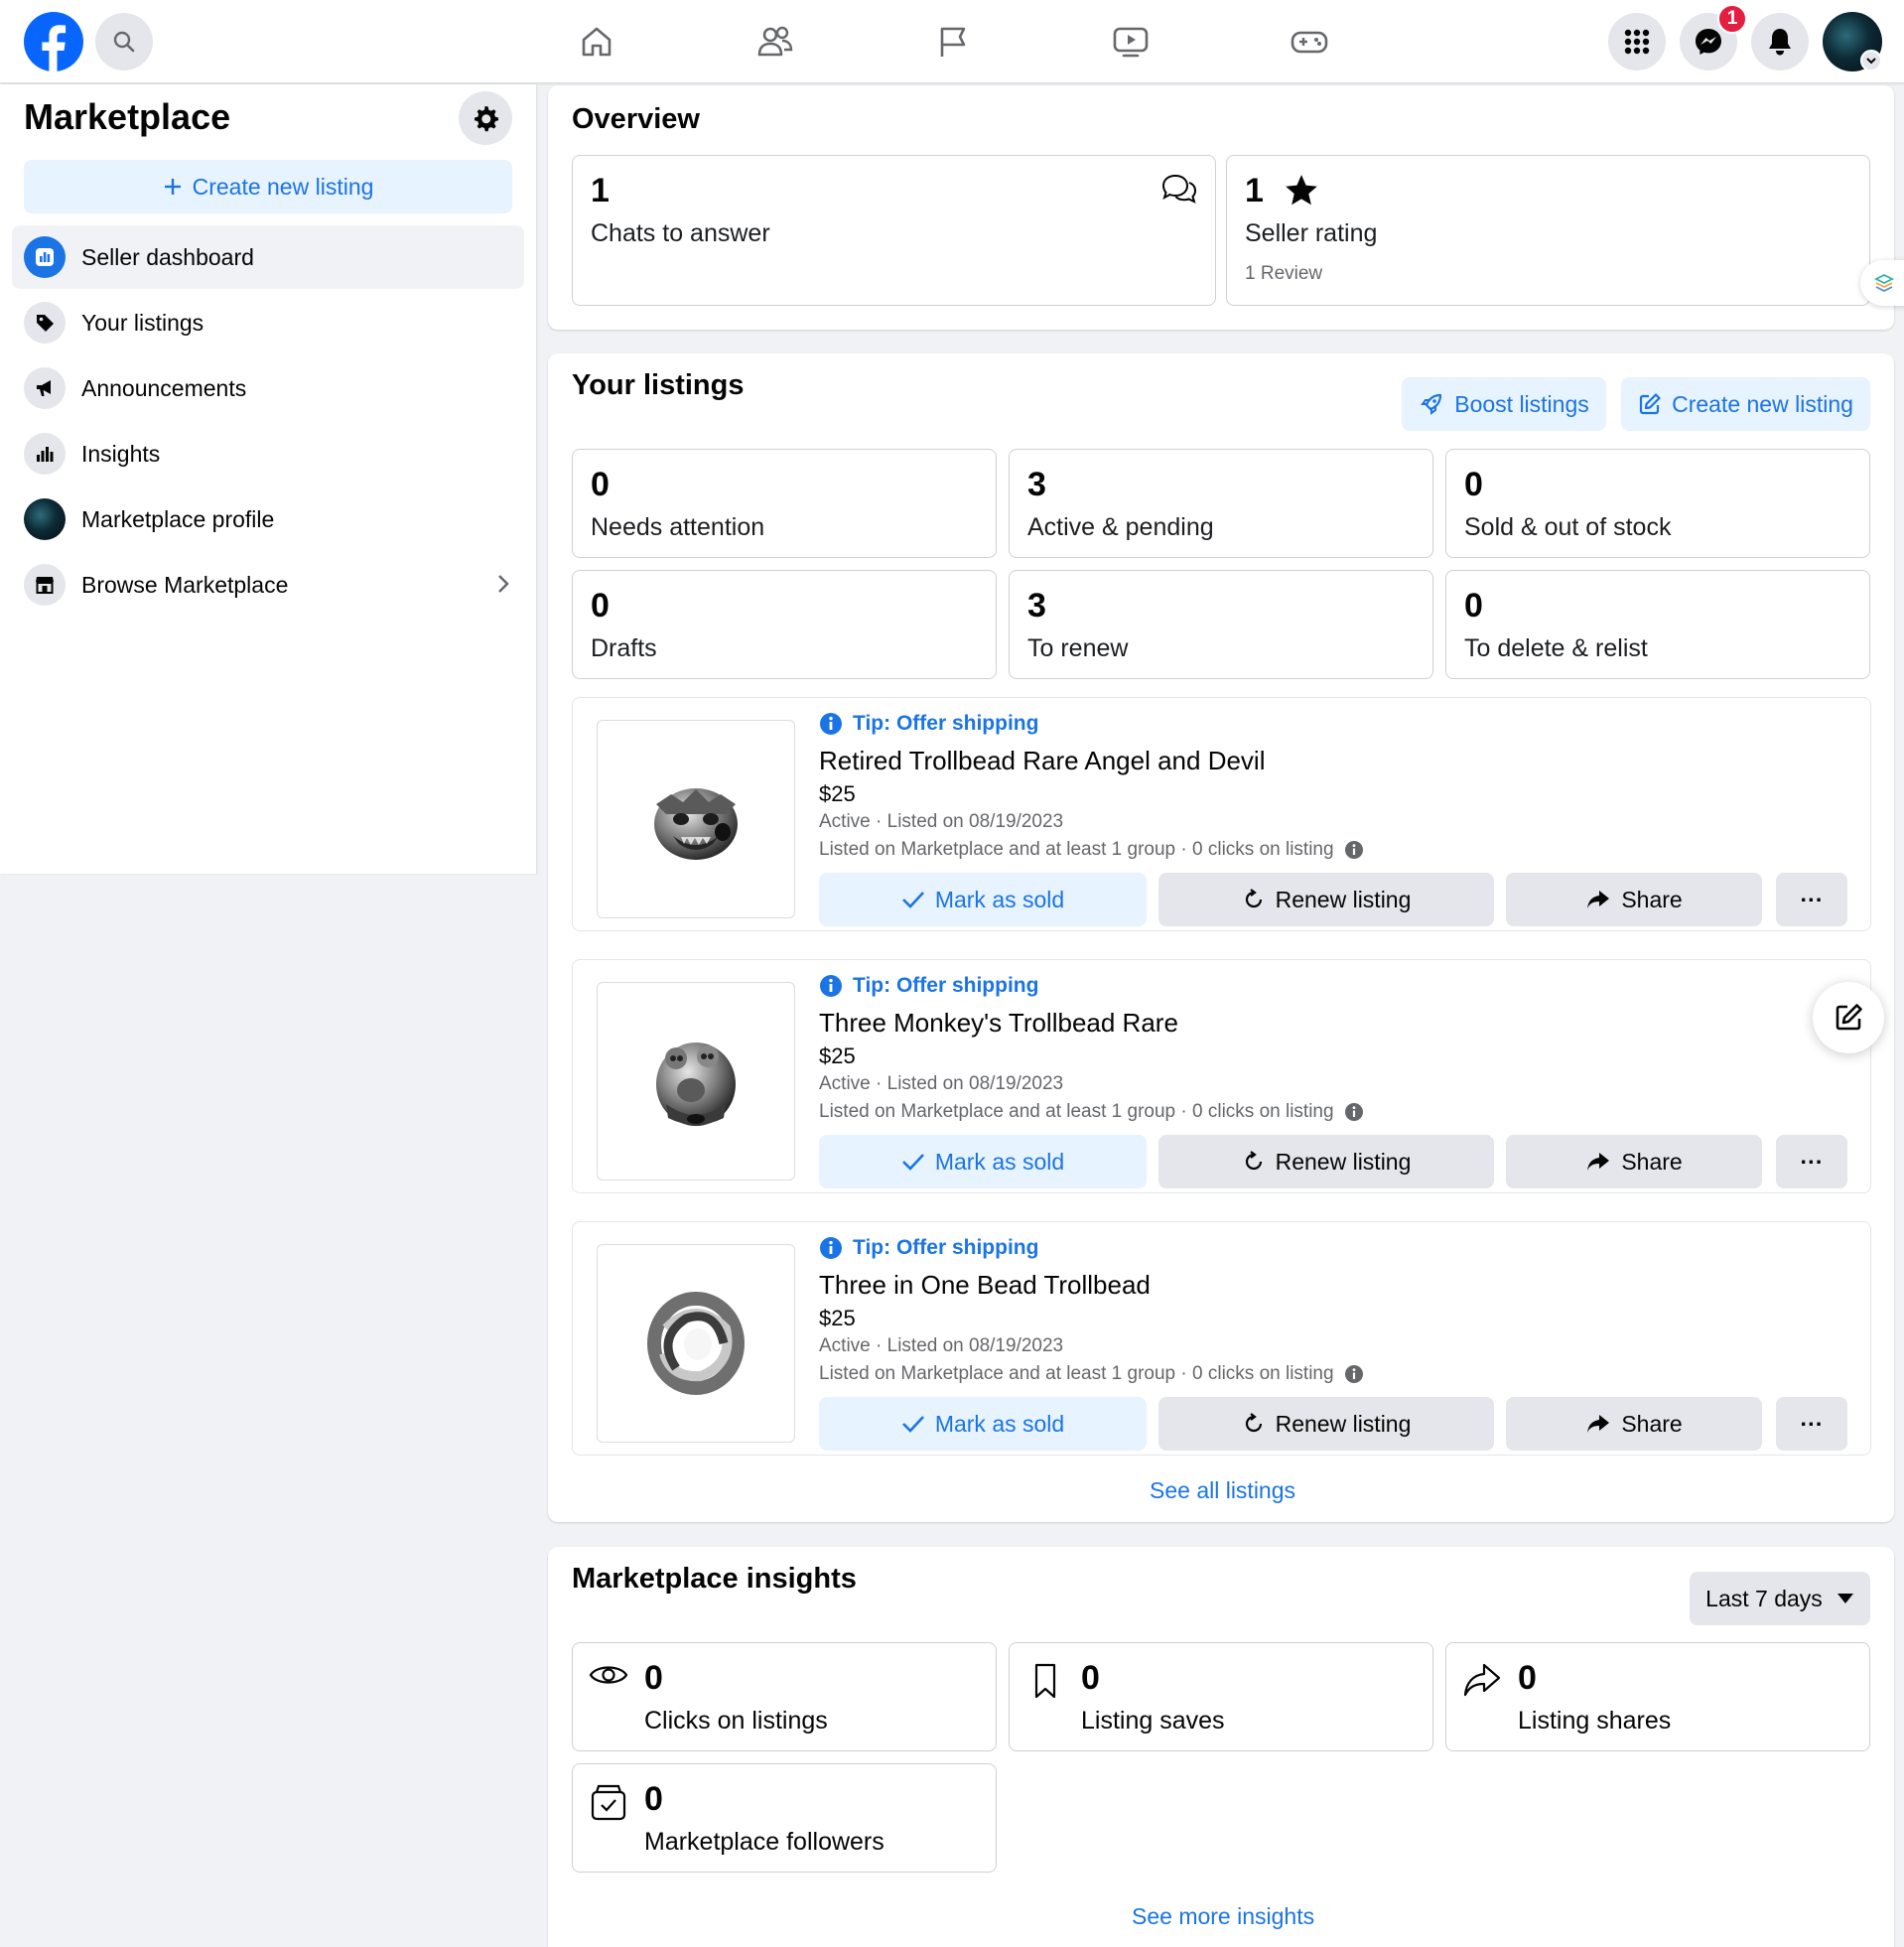 Image resolution: width=1904 pixels, height=1947 pixels. What do you see at coordinates (485, 118) in the screenshot?
I see `settings-button` at bounding box center [485, 118].